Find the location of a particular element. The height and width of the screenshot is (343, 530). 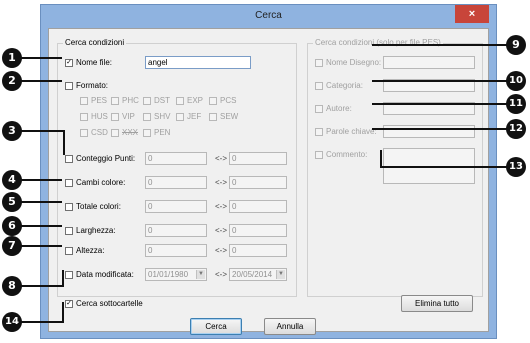

height-checkbox is located at coordinates (69, 251).